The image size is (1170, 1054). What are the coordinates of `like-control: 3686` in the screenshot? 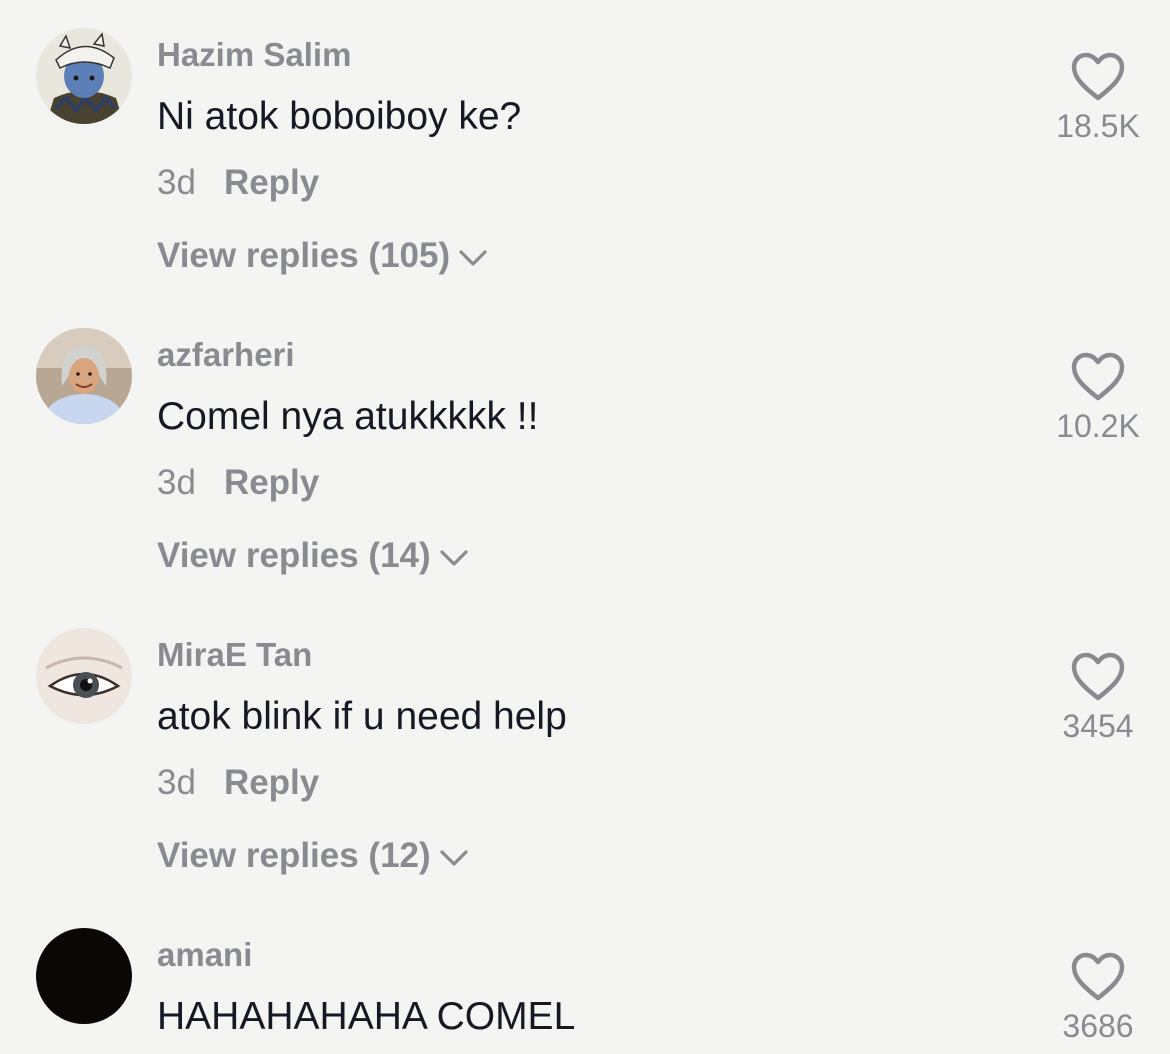 It's located at (1098, 998).